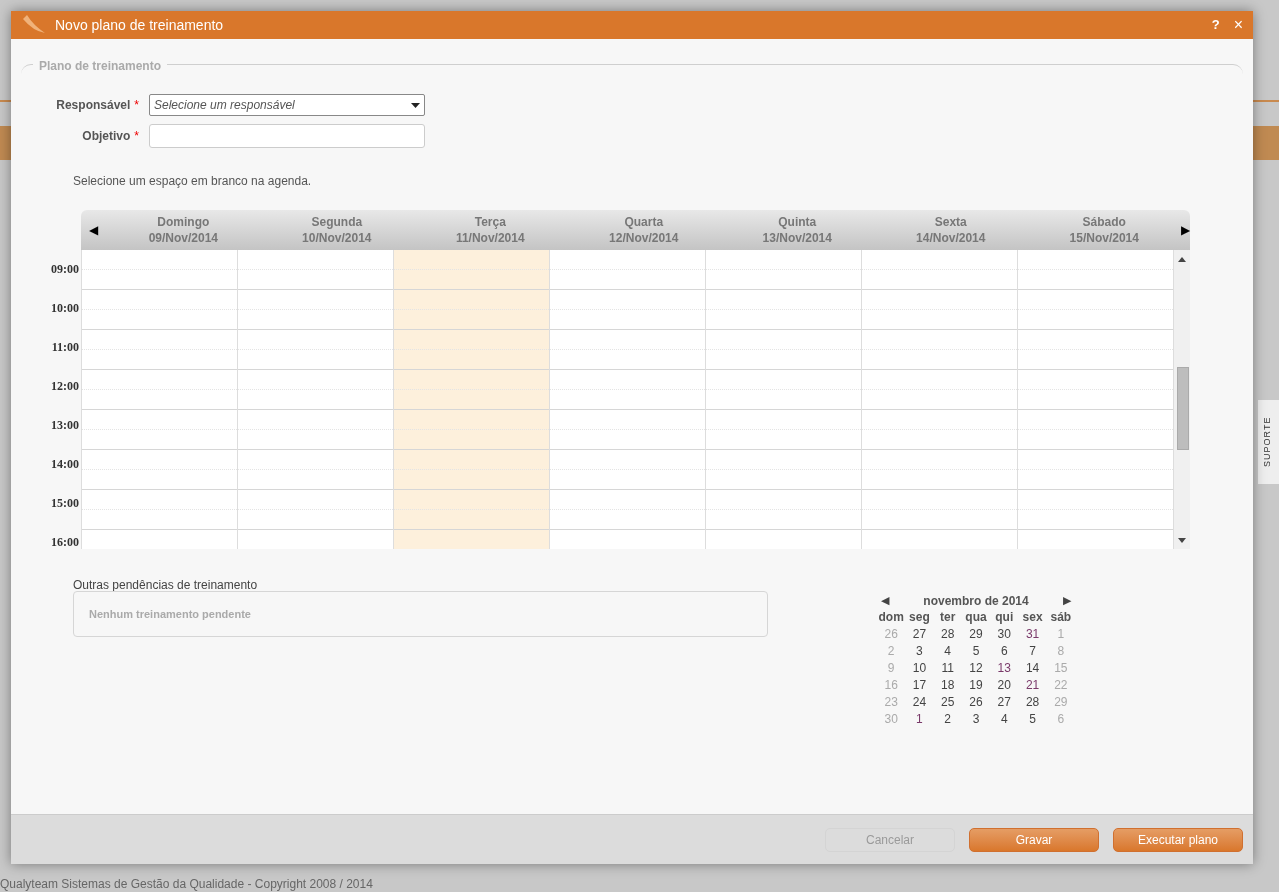  What do you see at coordinates (1061, 617) in the screenshot?
I see `weekday-label: sáb` at bounding box center [1061, 617].